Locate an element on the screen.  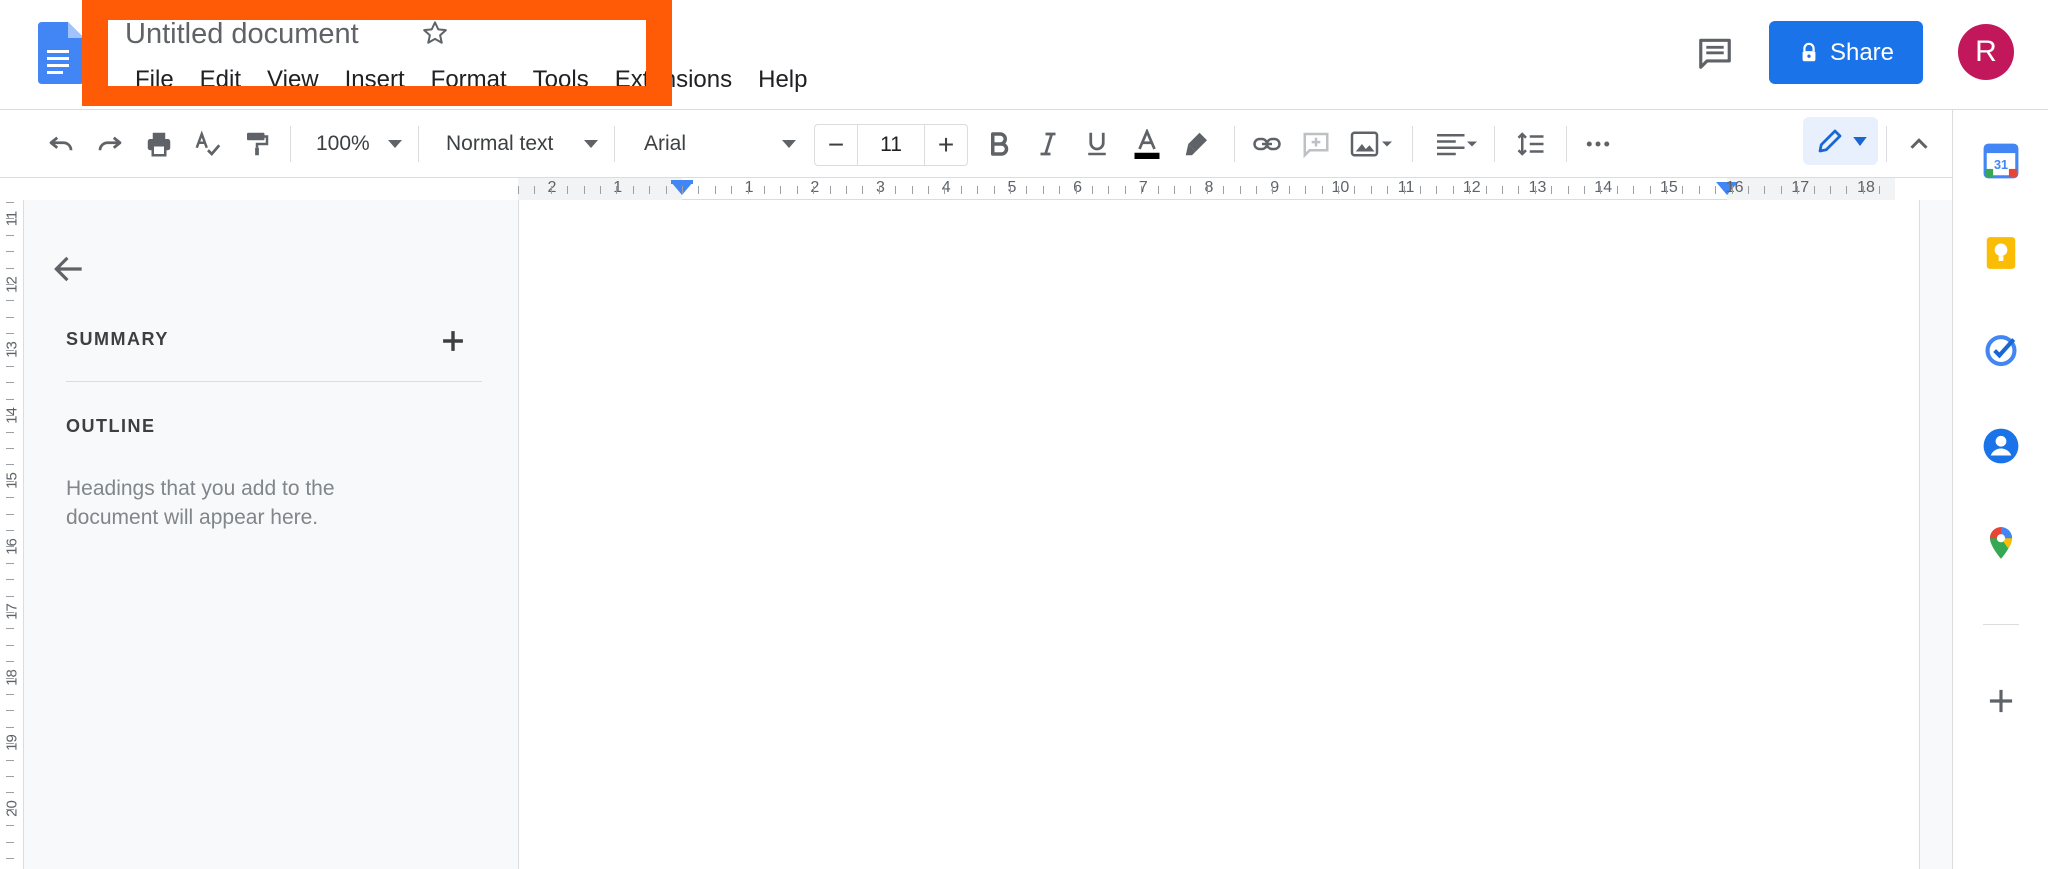
comments-icon is located at coordinates (1715, 53).